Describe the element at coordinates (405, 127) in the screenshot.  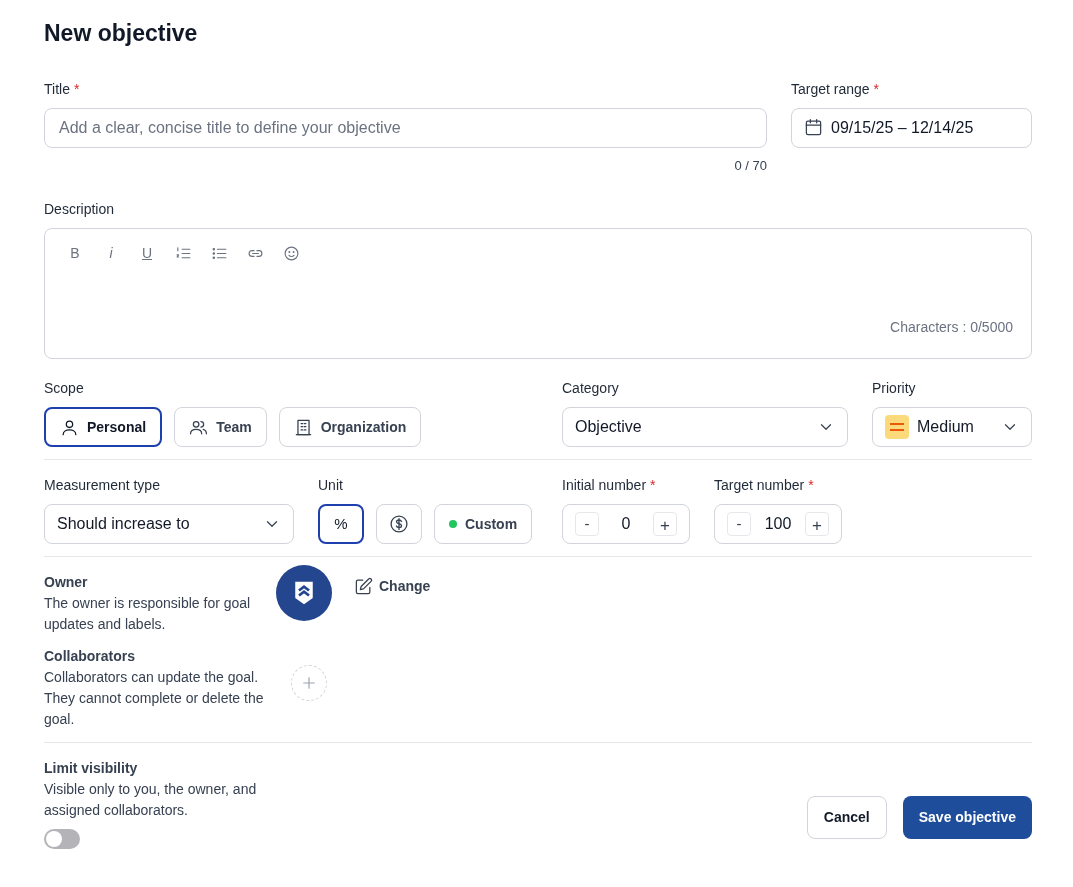
I see `title-input: Add a clear, concise title to define your objective` at that location.